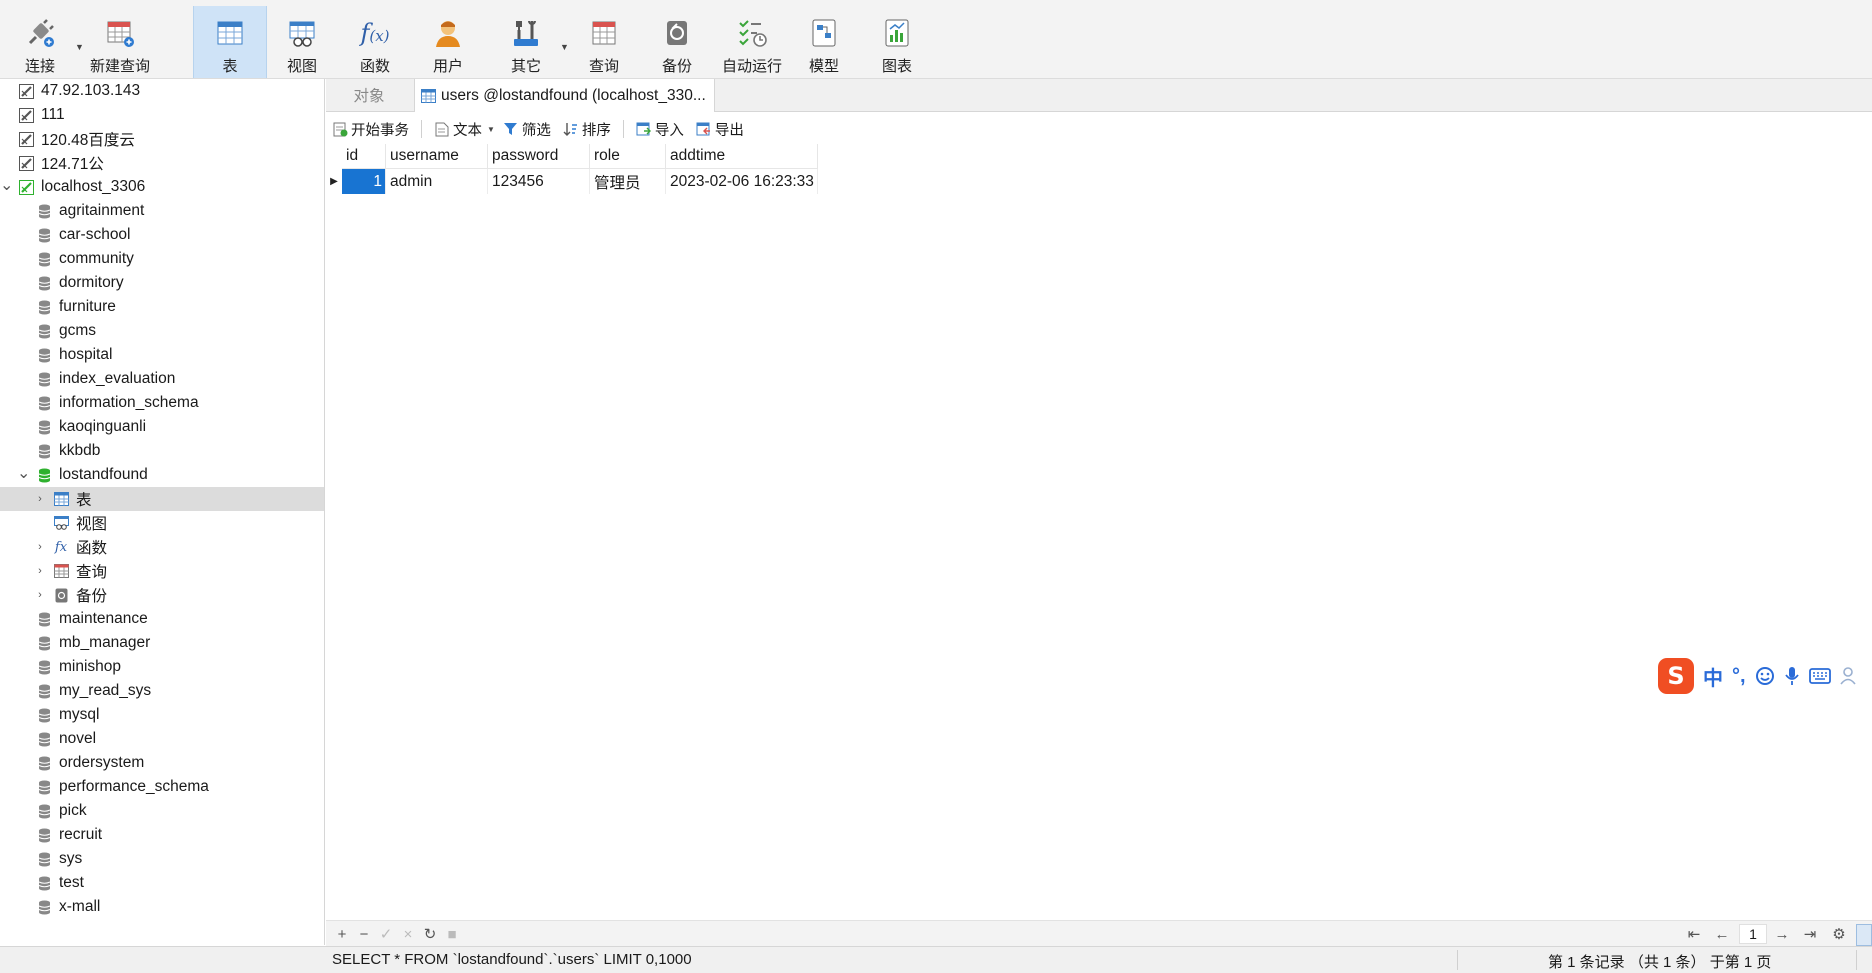 This screenshot has width=1872, height=973. Describe the element at coordinates (539, 181) in the screenshot. I see `cell-password: 123456` at that location.